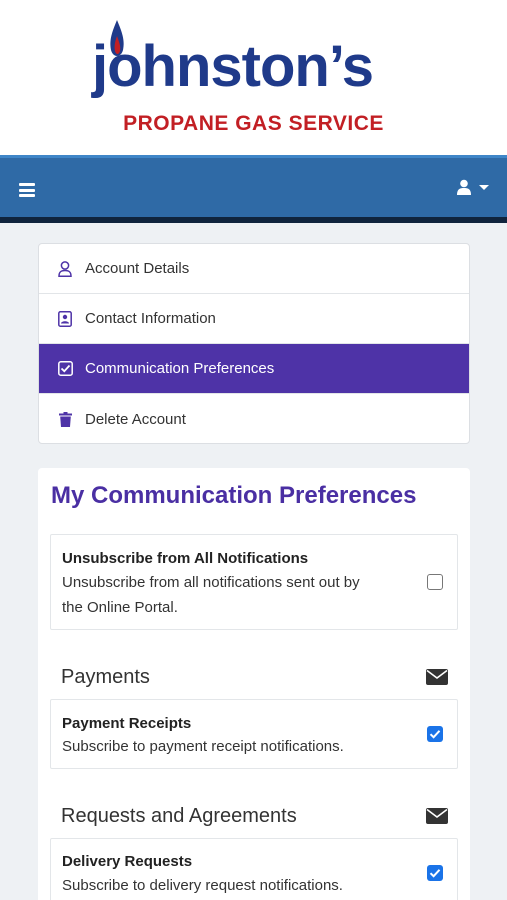 This screenshot has width=507, height=900. What do you see at coordinates (435, 873) in the screenshot?
I see `delivery-requests-checkbox` at bounding box center [435, 873].